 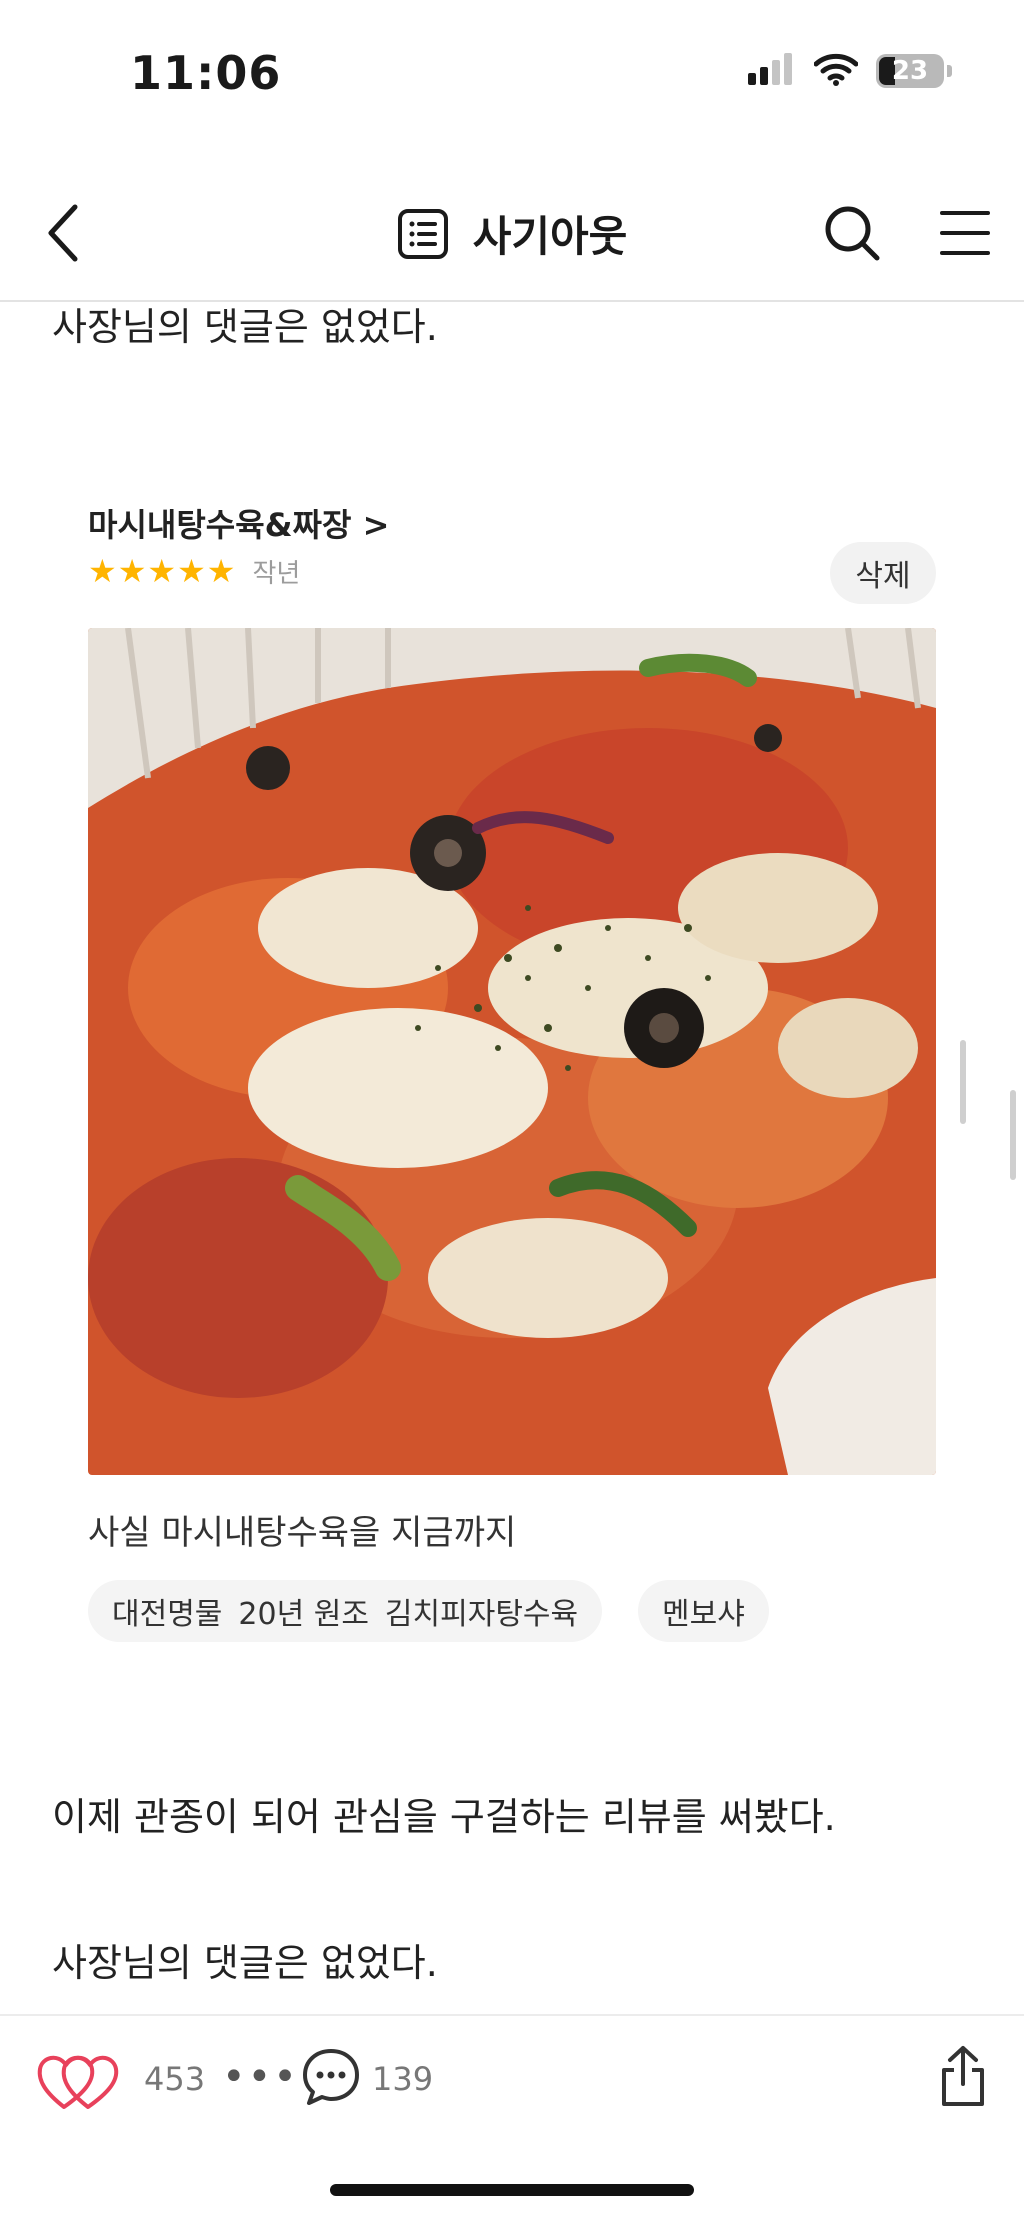 I want to click on review-text: 사실 마시내탕수육을 지금까지, so click(x=302, y=1533).